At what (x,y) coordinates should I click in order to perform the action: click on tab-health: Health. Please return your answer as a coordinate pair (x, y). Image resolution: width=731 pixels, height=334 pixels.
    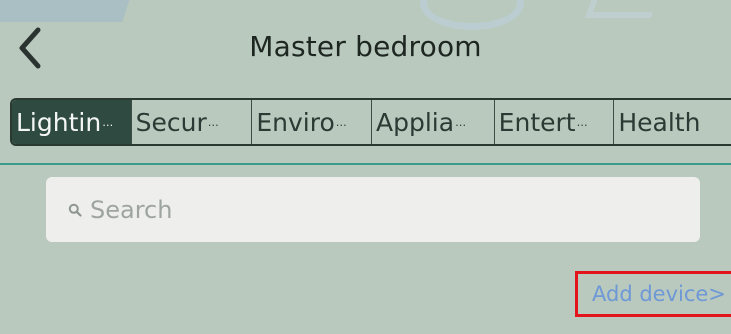
    Looking at the image, I should click on (672, 122).